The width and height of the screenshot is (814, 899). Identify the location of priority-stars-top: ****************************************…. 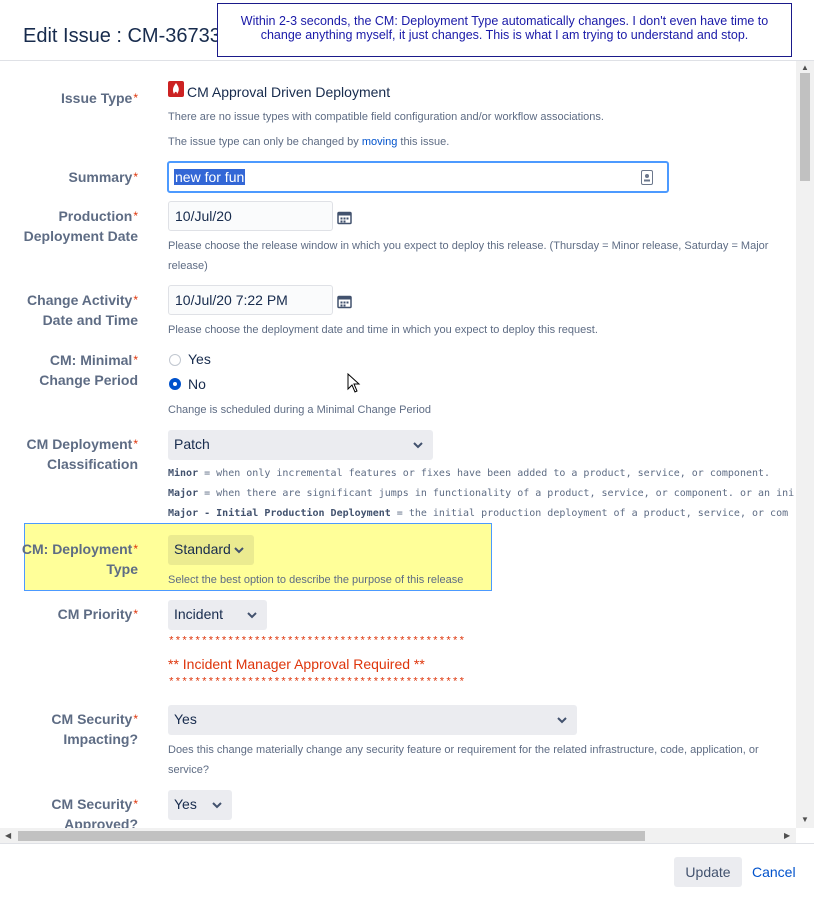
(317, 642).